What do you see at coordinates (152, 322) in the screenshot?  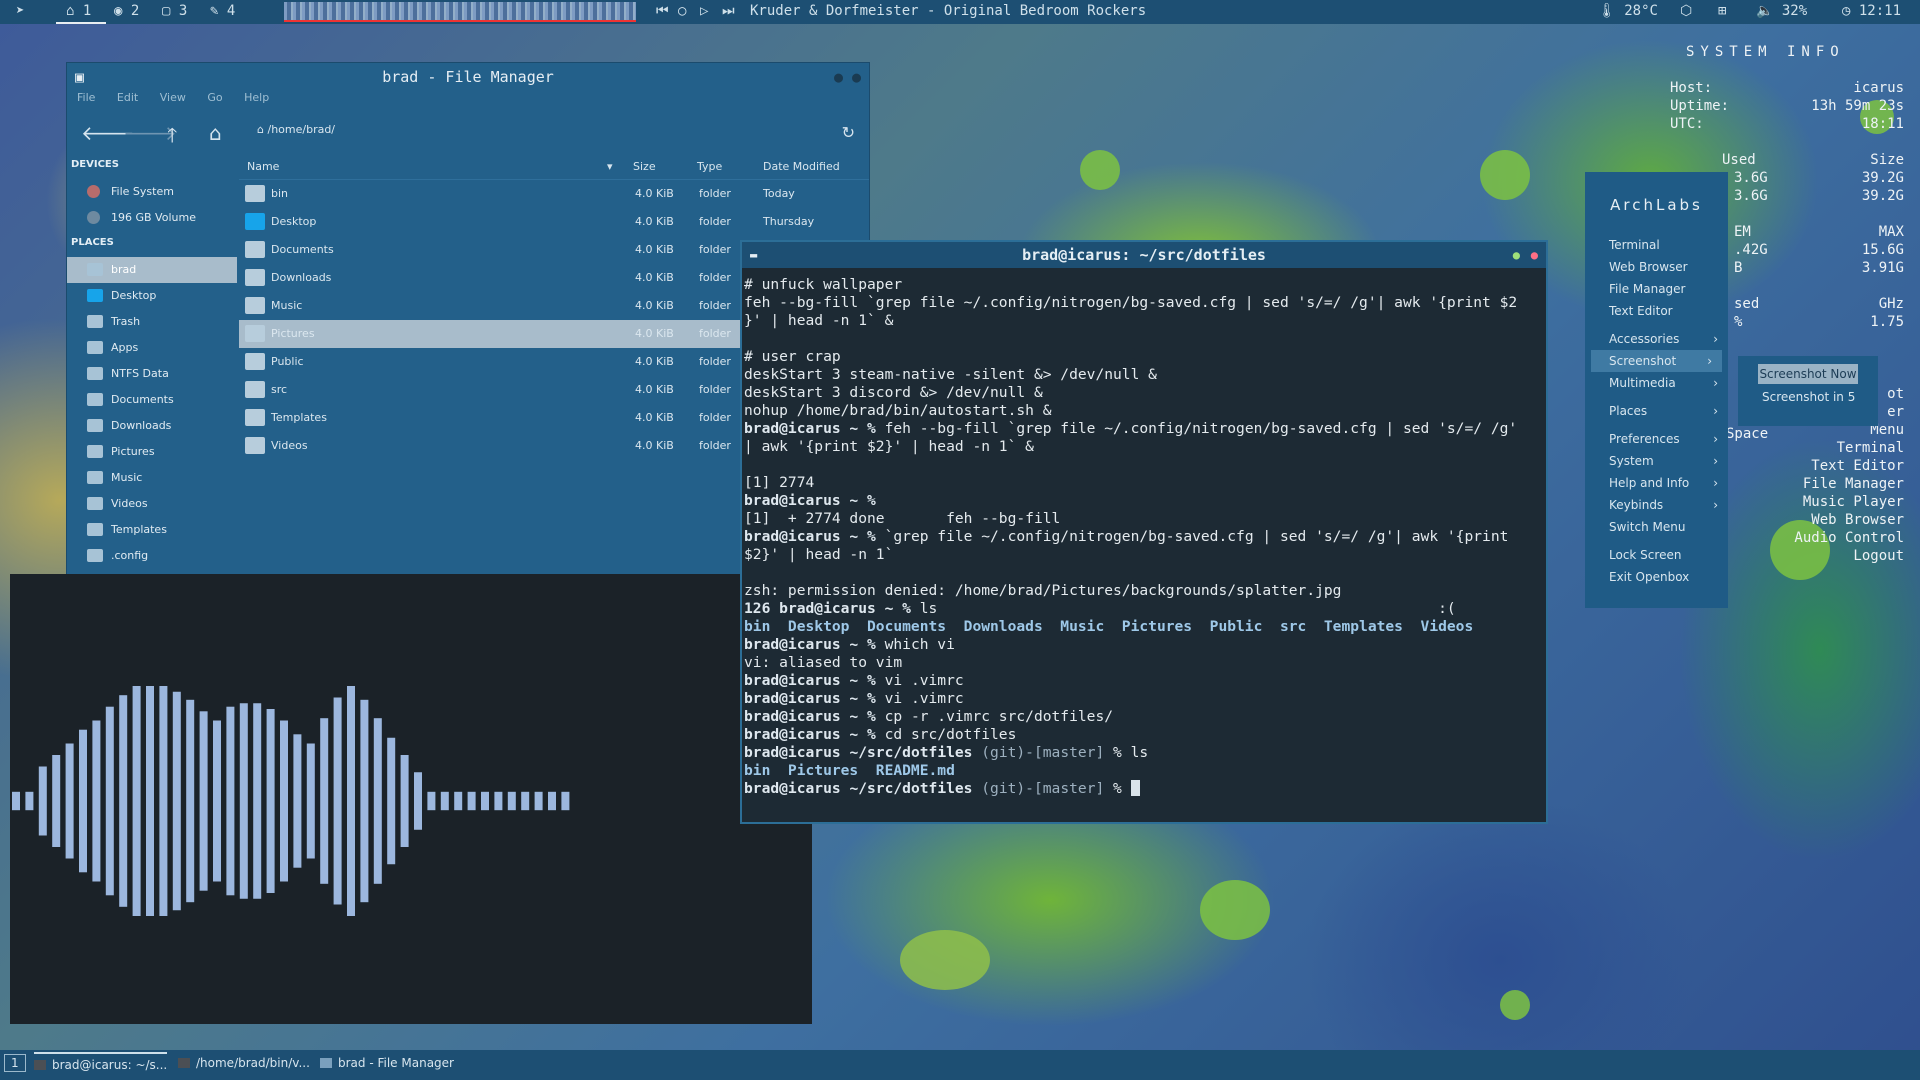 I see `sidebar-item-trash: Trash` at bounding box center [152, 322].